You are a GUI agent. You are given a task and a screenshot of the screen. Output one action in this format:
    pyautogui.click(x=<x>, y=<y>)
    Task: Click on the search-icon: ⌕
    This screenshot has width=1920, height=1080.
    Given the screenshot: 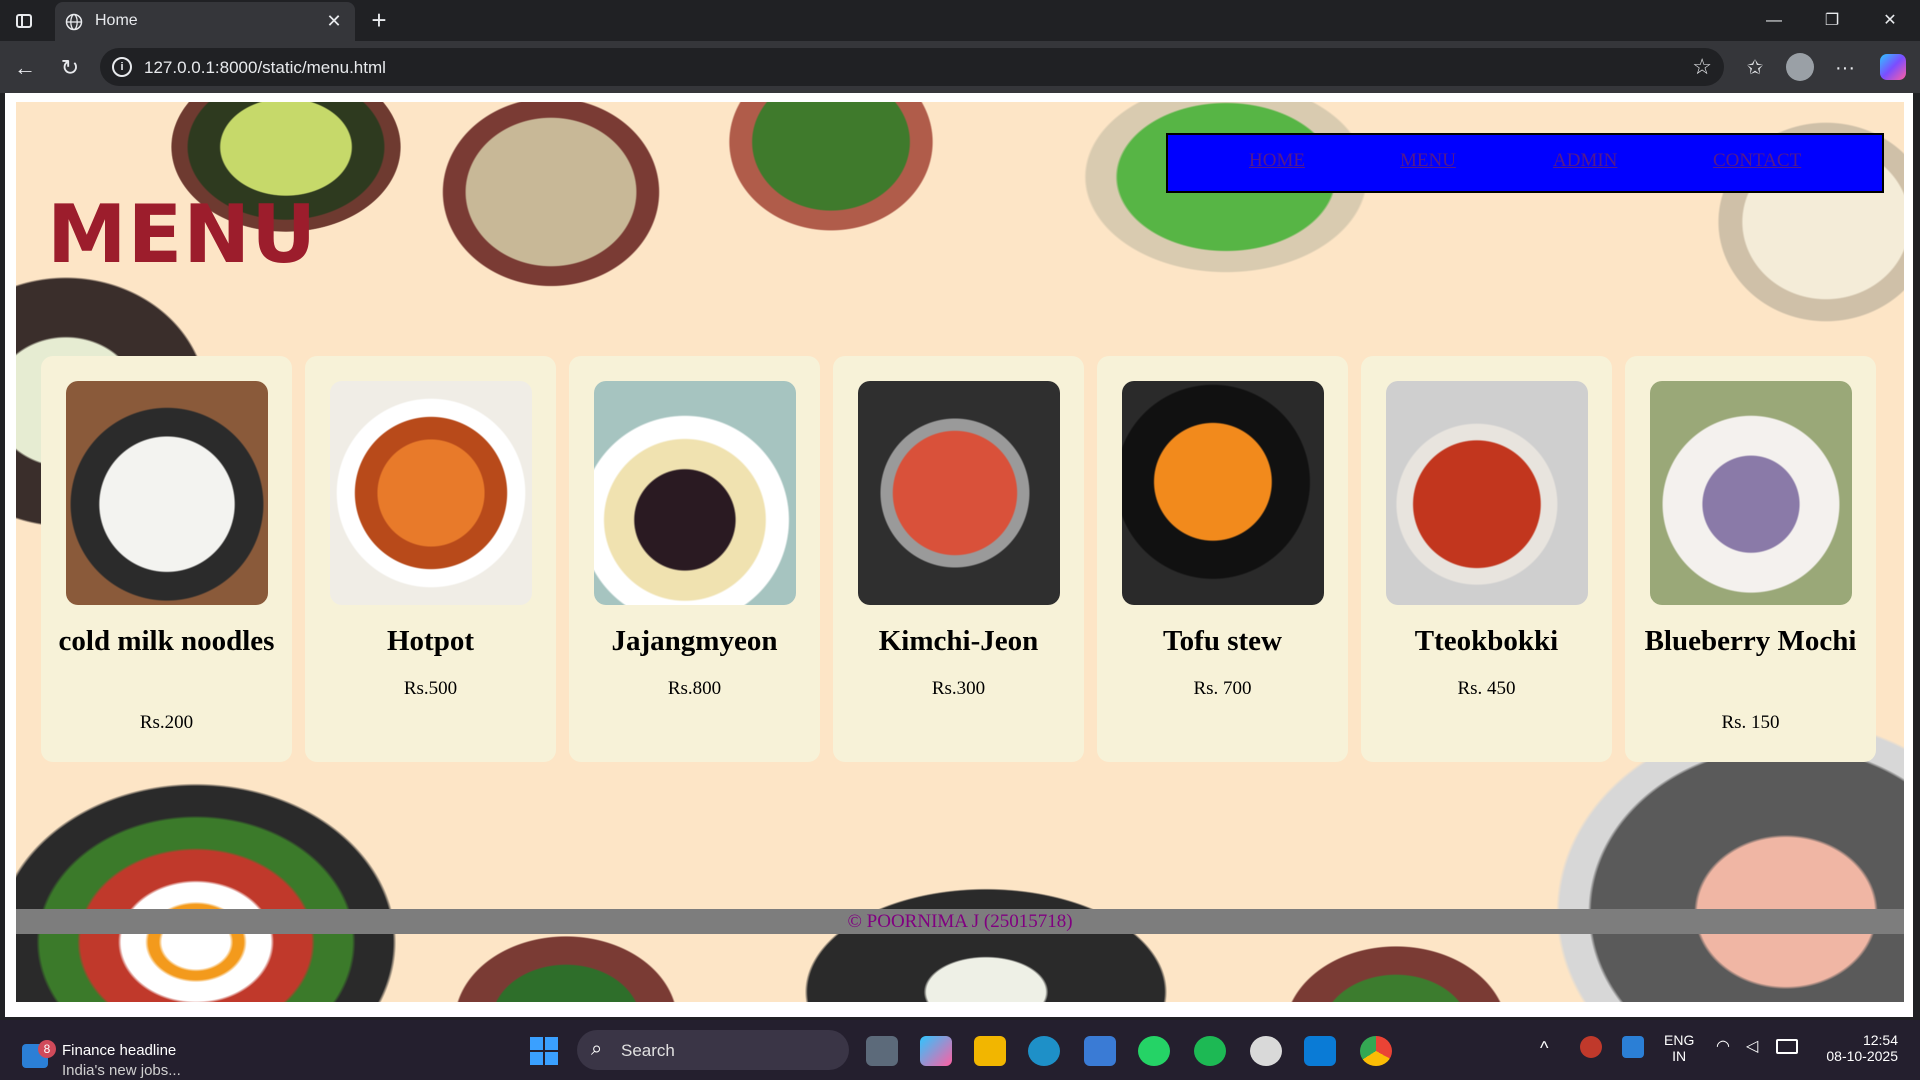 What is the action you would take?
    pyautogui.click(x=597, y=1049)
    